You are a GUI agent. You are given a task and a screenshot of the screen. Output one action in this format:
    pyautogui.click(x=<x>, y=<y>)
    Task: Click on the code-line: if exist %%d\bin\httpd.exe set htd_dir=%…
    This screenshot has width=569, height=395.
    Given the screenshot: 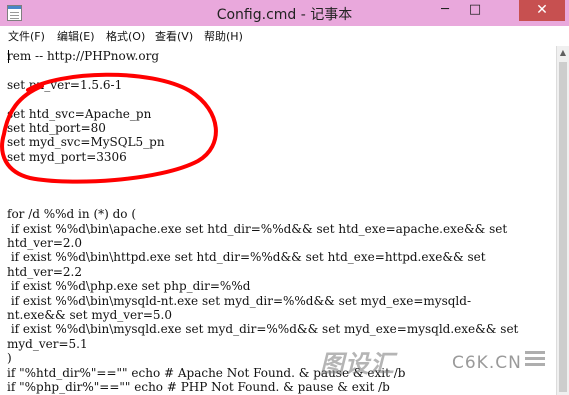 What is the action you would take?
    pyautogui.click(x=246, y=257)
    